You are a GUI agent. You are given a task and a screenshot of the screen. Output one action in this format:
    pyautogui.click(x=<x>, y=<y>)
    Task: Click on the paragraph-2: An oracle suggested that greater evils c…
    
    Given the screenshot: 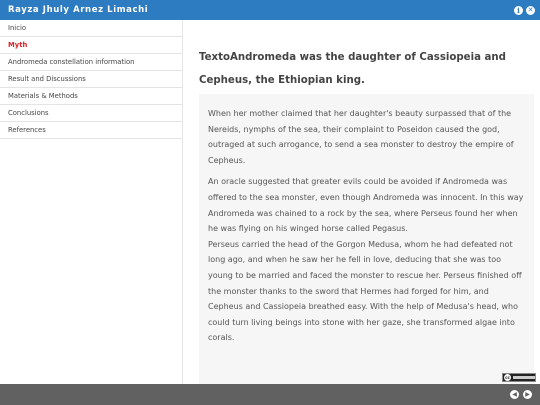 What is the action you would take?
    pyautogui.click(x=366, y=205)
    